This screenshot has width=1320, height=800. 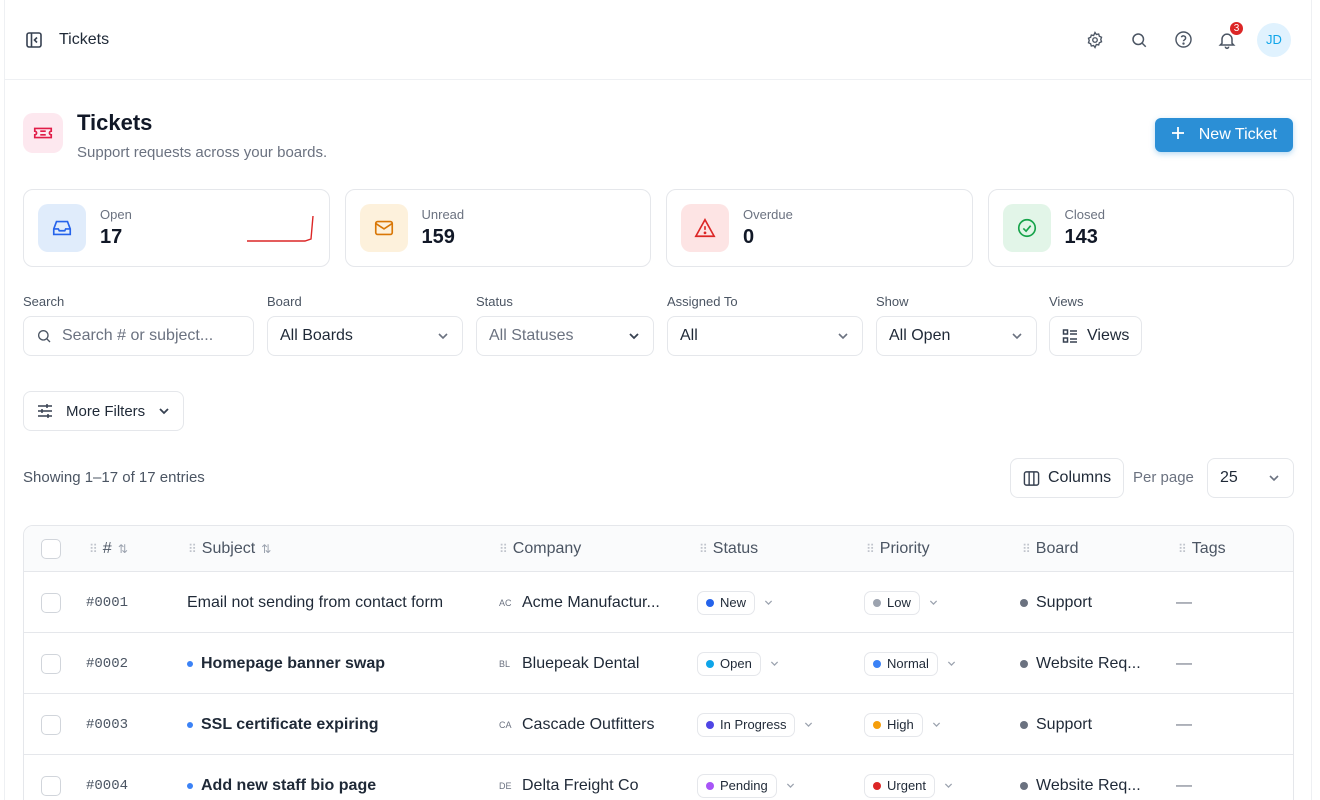 I want to click on company-avatar: BL, so click(x=505, y=663).